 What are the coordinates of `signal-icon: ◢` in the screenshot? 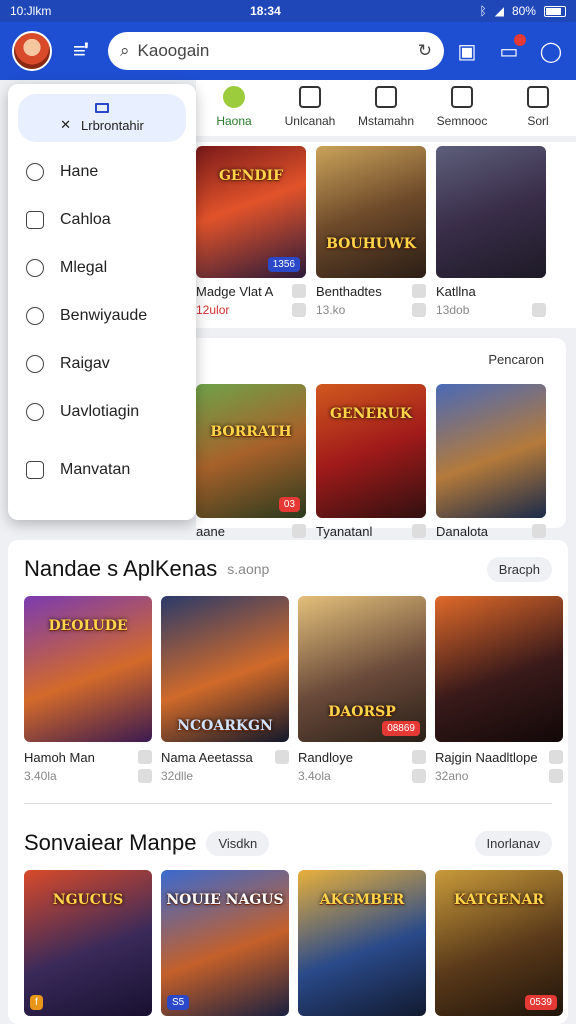 It's located at (499, 11).